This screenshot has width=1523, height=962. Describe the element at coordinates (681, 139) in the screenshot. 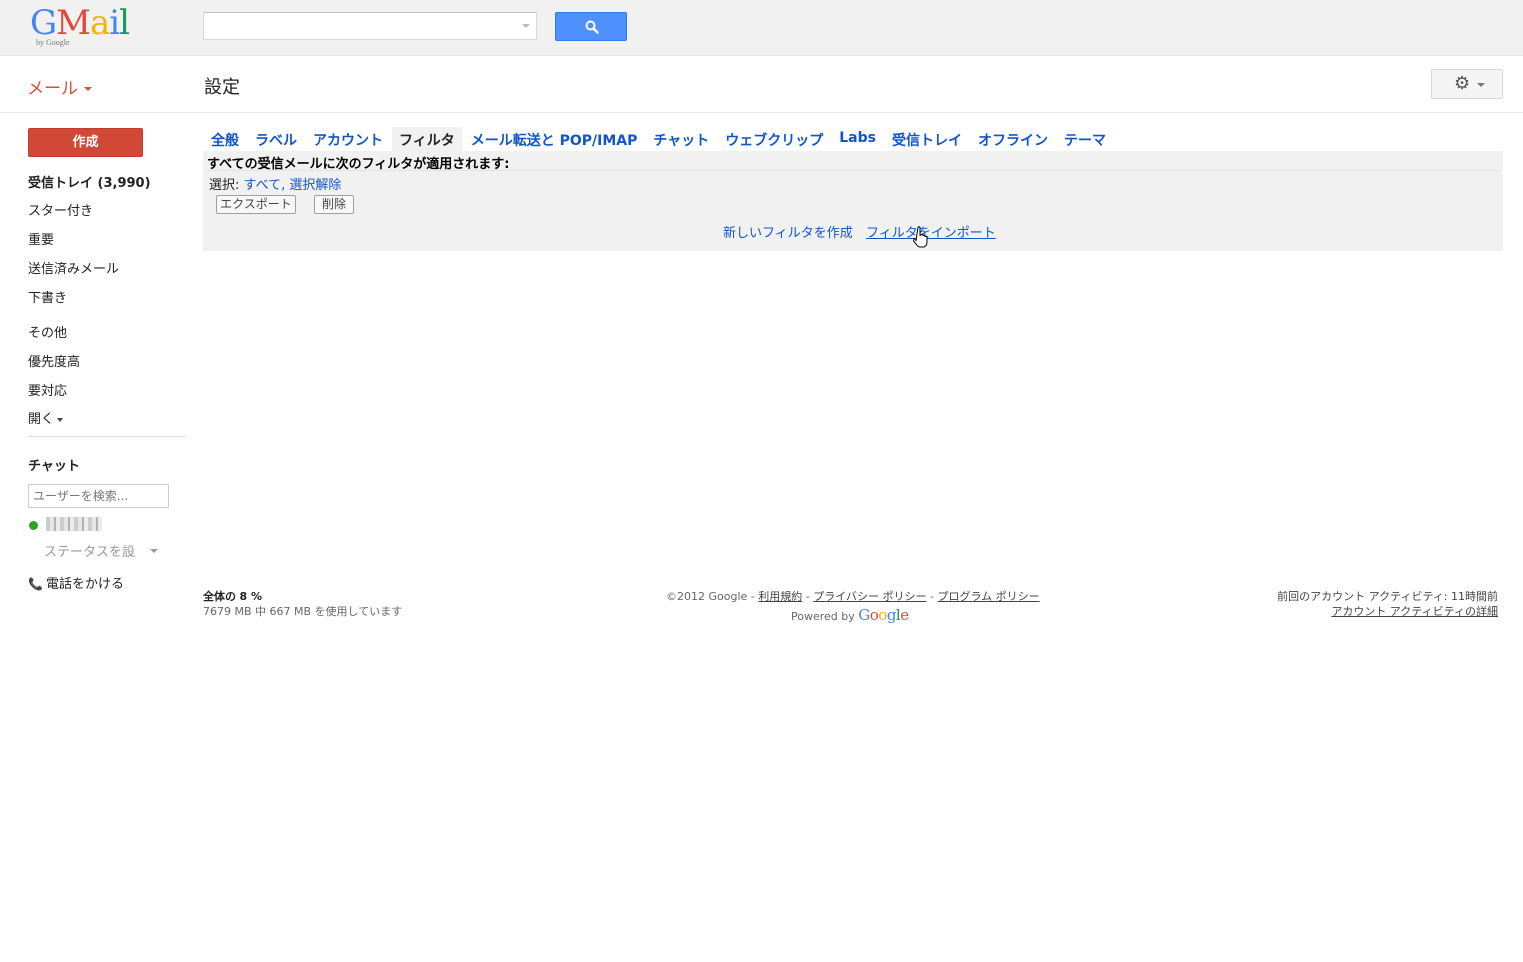

I see `tab-chat: チャット` at that location.